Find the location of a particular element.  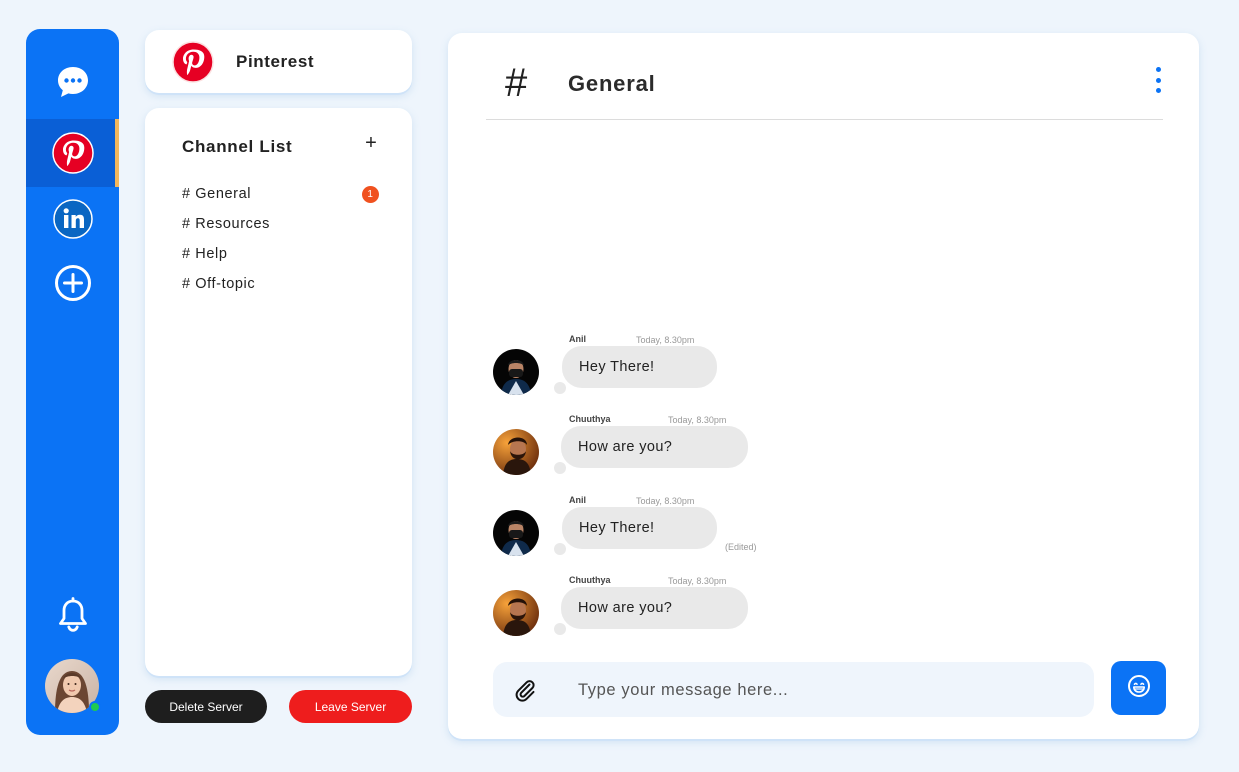

channel-item-help: # Help is located at coordinates (282, 254).